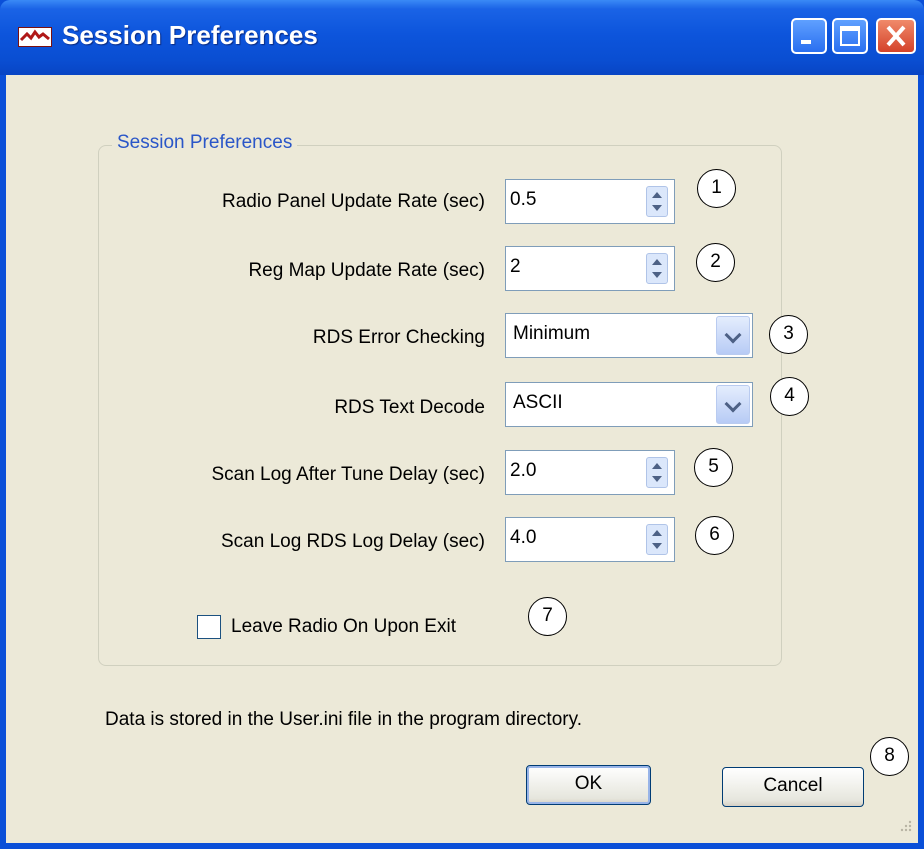  Describe the element at coordinates (714, 535) in the screenshot. I see `callout-badge: 6` at that location.